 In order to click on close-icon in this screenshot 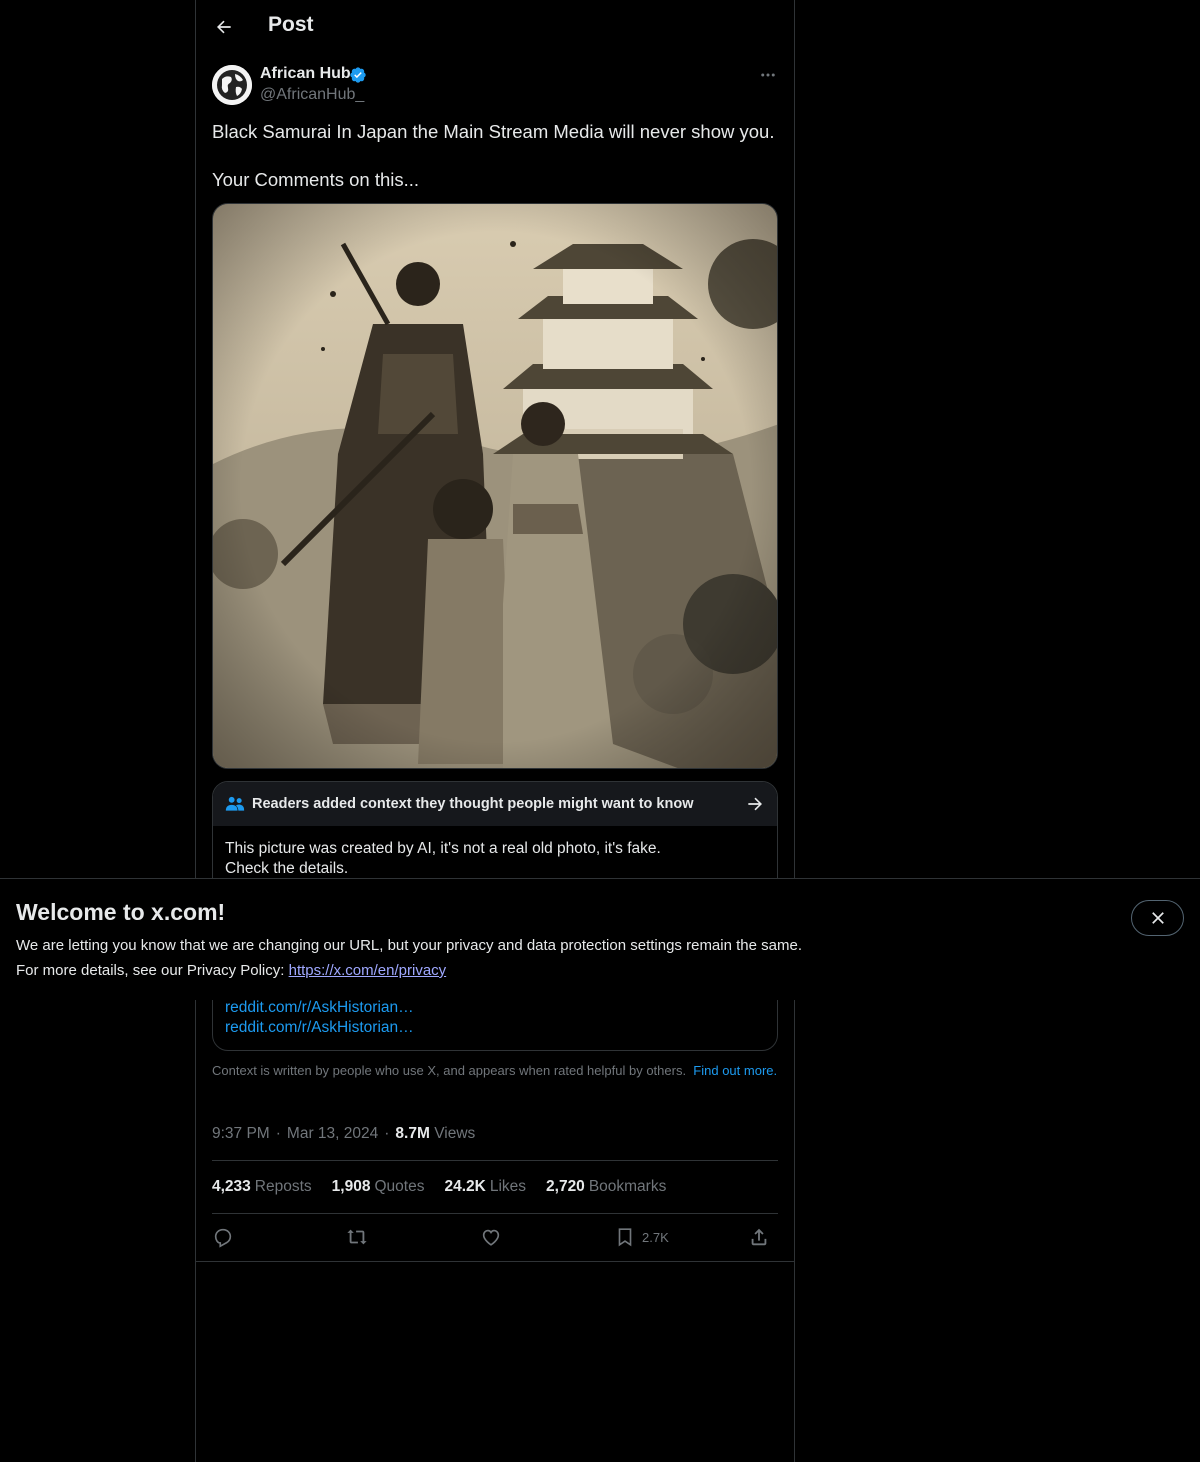, I will do `click(1157, 918)`.